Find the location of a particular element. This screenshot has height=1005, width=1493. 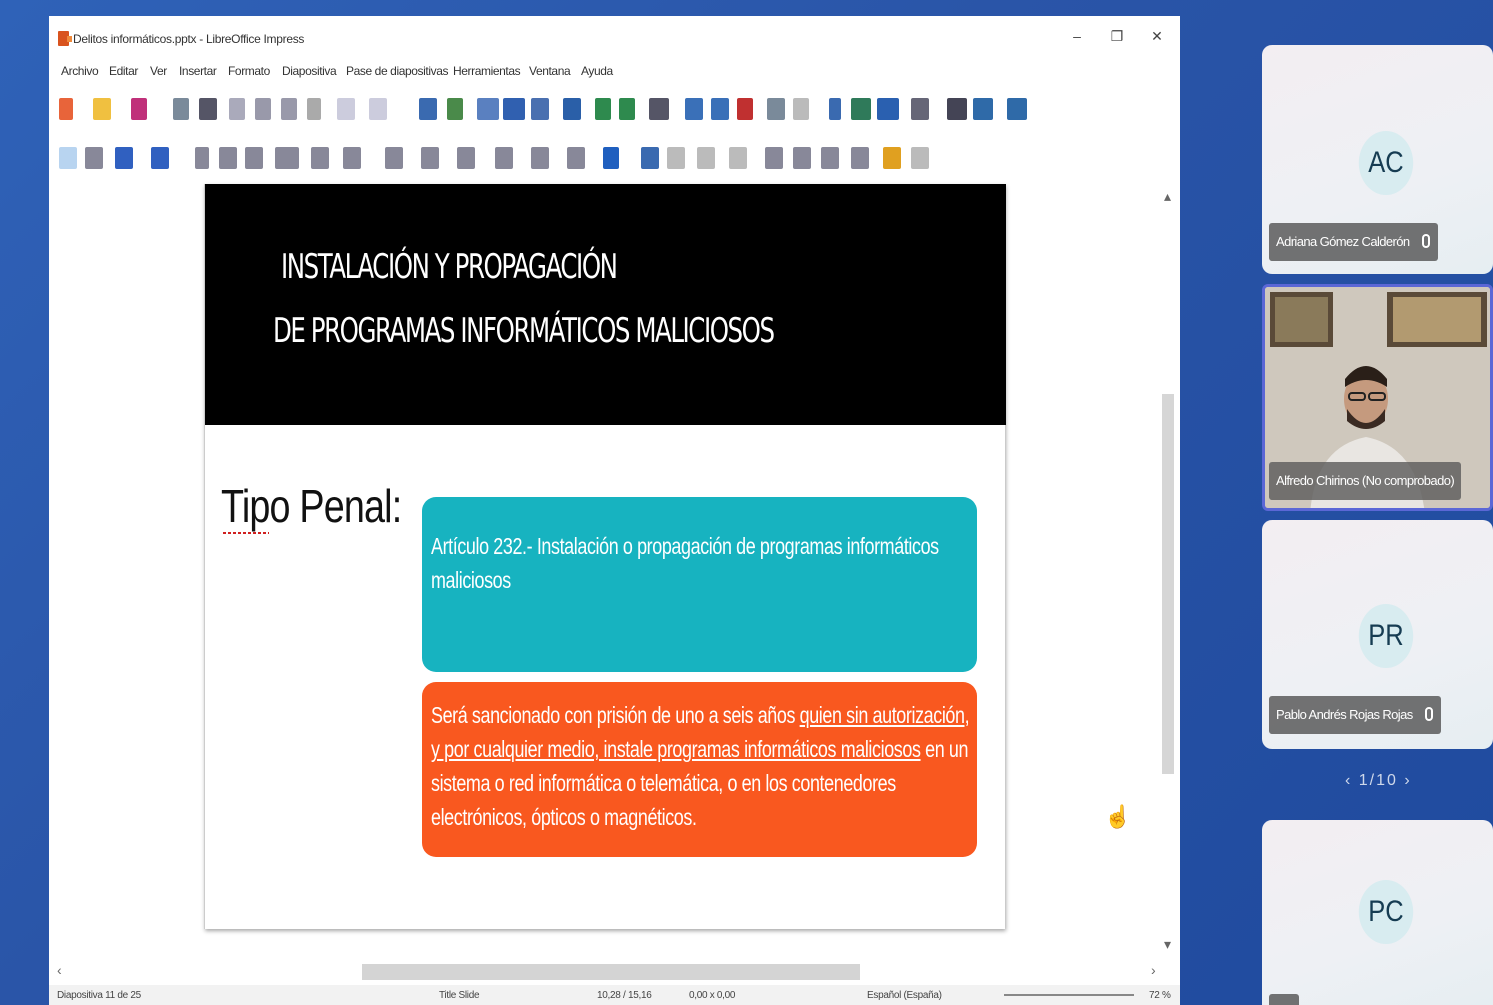

zoom-slider is located at coordinates (1069, 995).